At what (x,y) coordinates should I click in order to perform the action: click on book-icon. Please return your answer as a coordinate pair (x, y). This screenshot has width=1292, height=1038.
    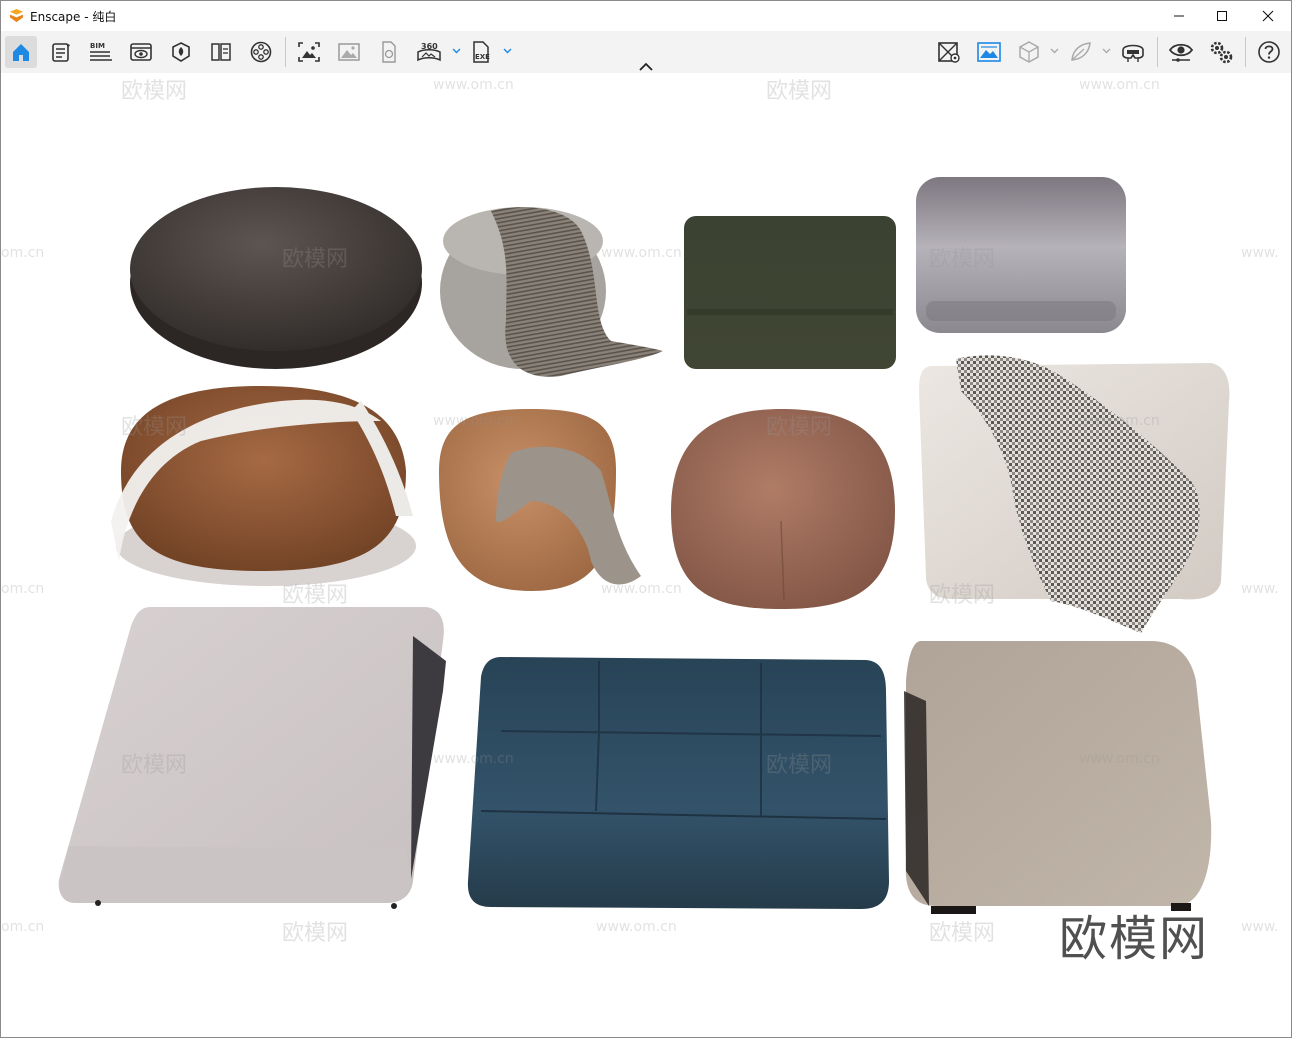
    Looking at the image, I should click on (221, 52).